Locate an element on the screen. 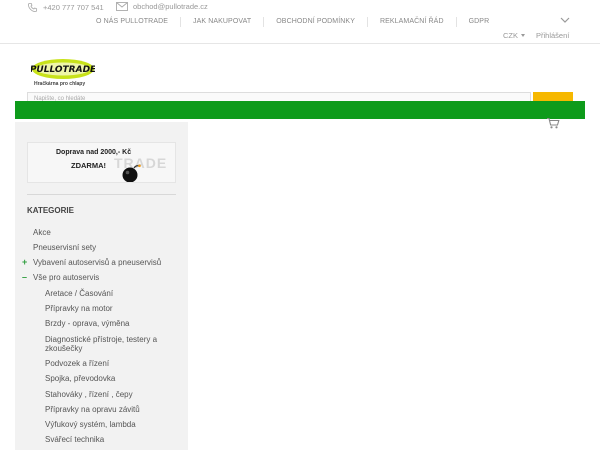 The height and width of the screenshot is (450, 600). nav-gdpr: GDPR is located at coordinates (479, 22).